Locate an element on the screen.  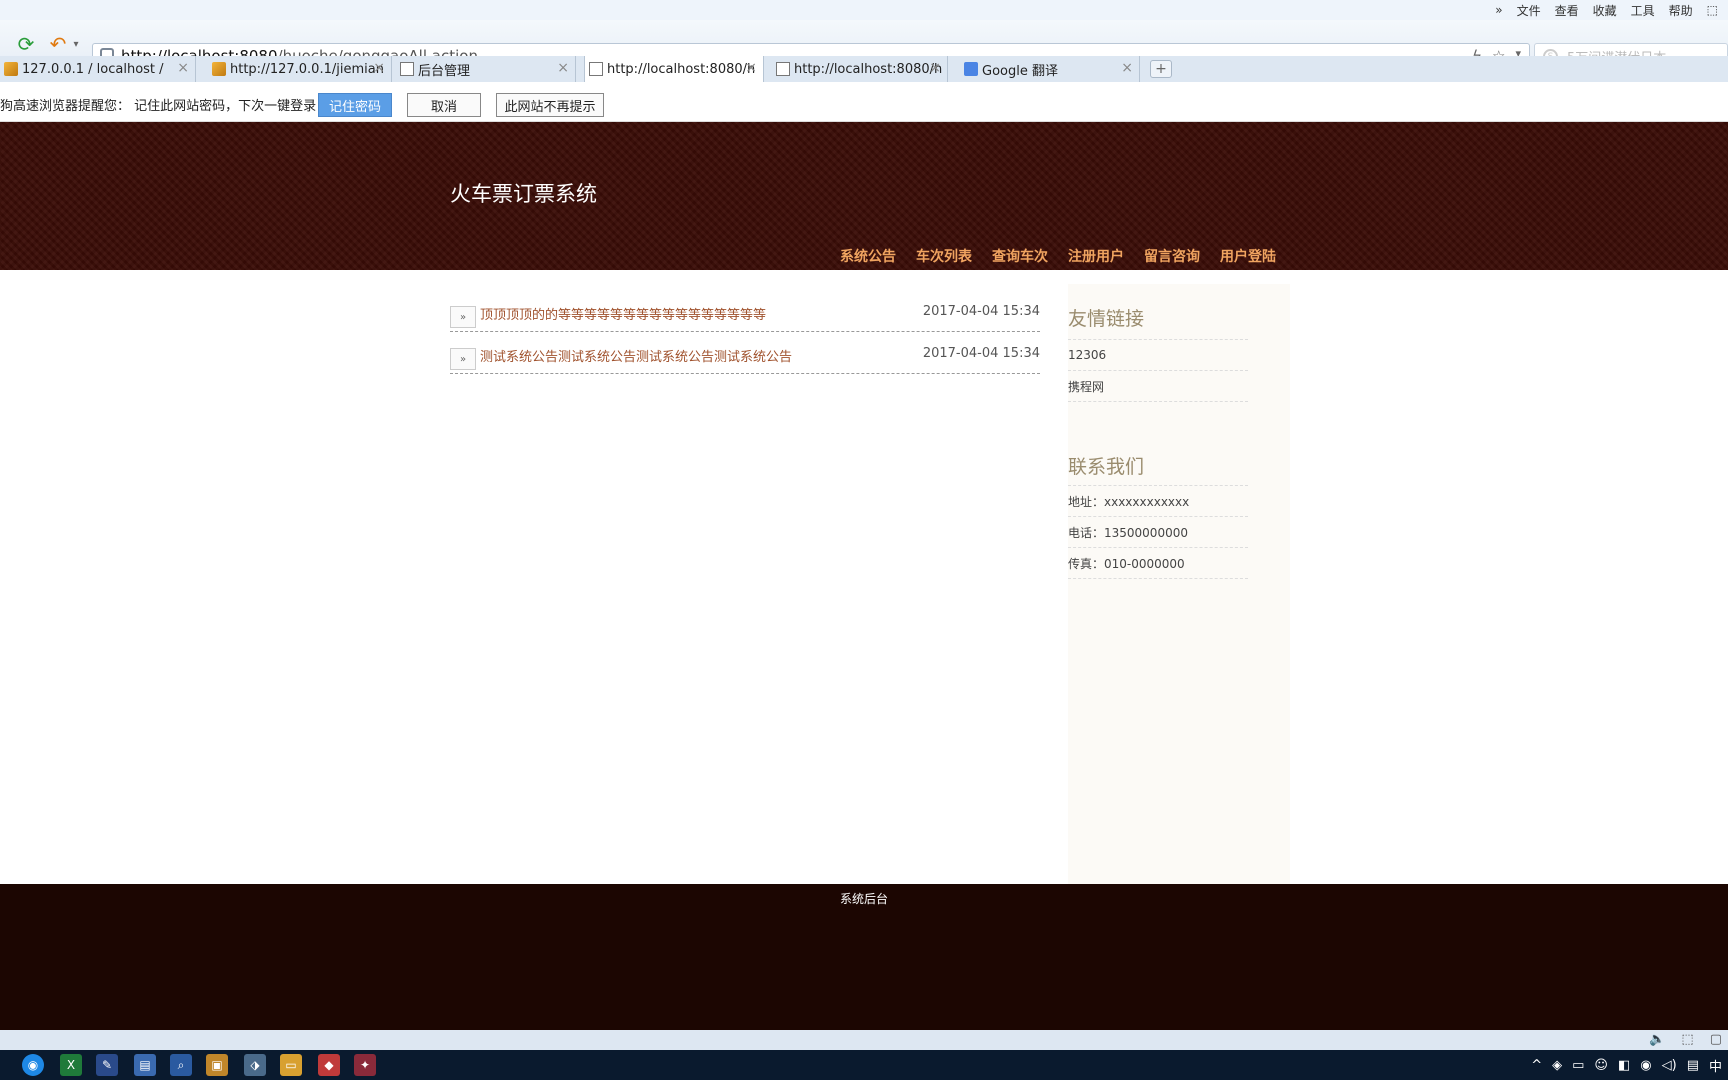
tab-google-translate: Google 翻译 × is located at coordinates (1050, 69).